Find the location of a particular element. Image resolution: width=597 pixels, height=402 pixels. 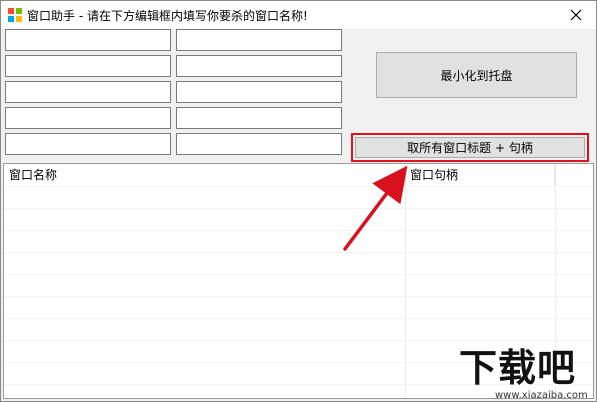

watermark-logo: 下载吧 www.xiazaiba.com is located at coordinates (527, 373).